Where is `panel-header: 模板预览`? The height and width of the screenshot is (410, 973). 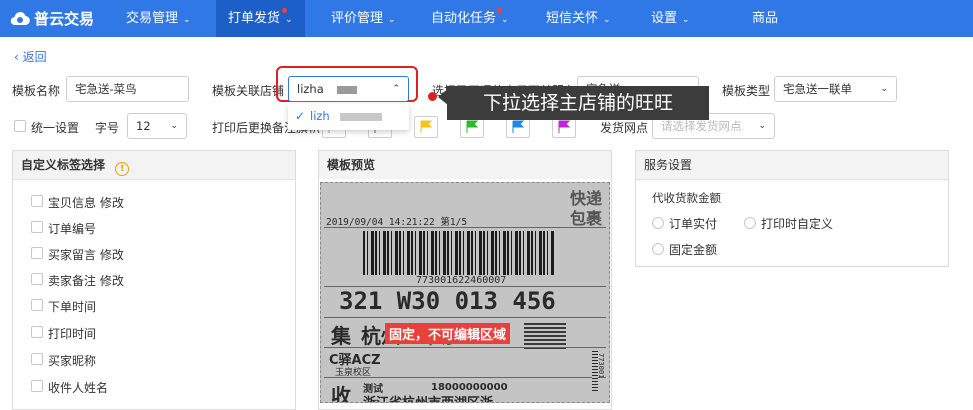 panel-header: 模板预览 is located at coordinates (465, 165).